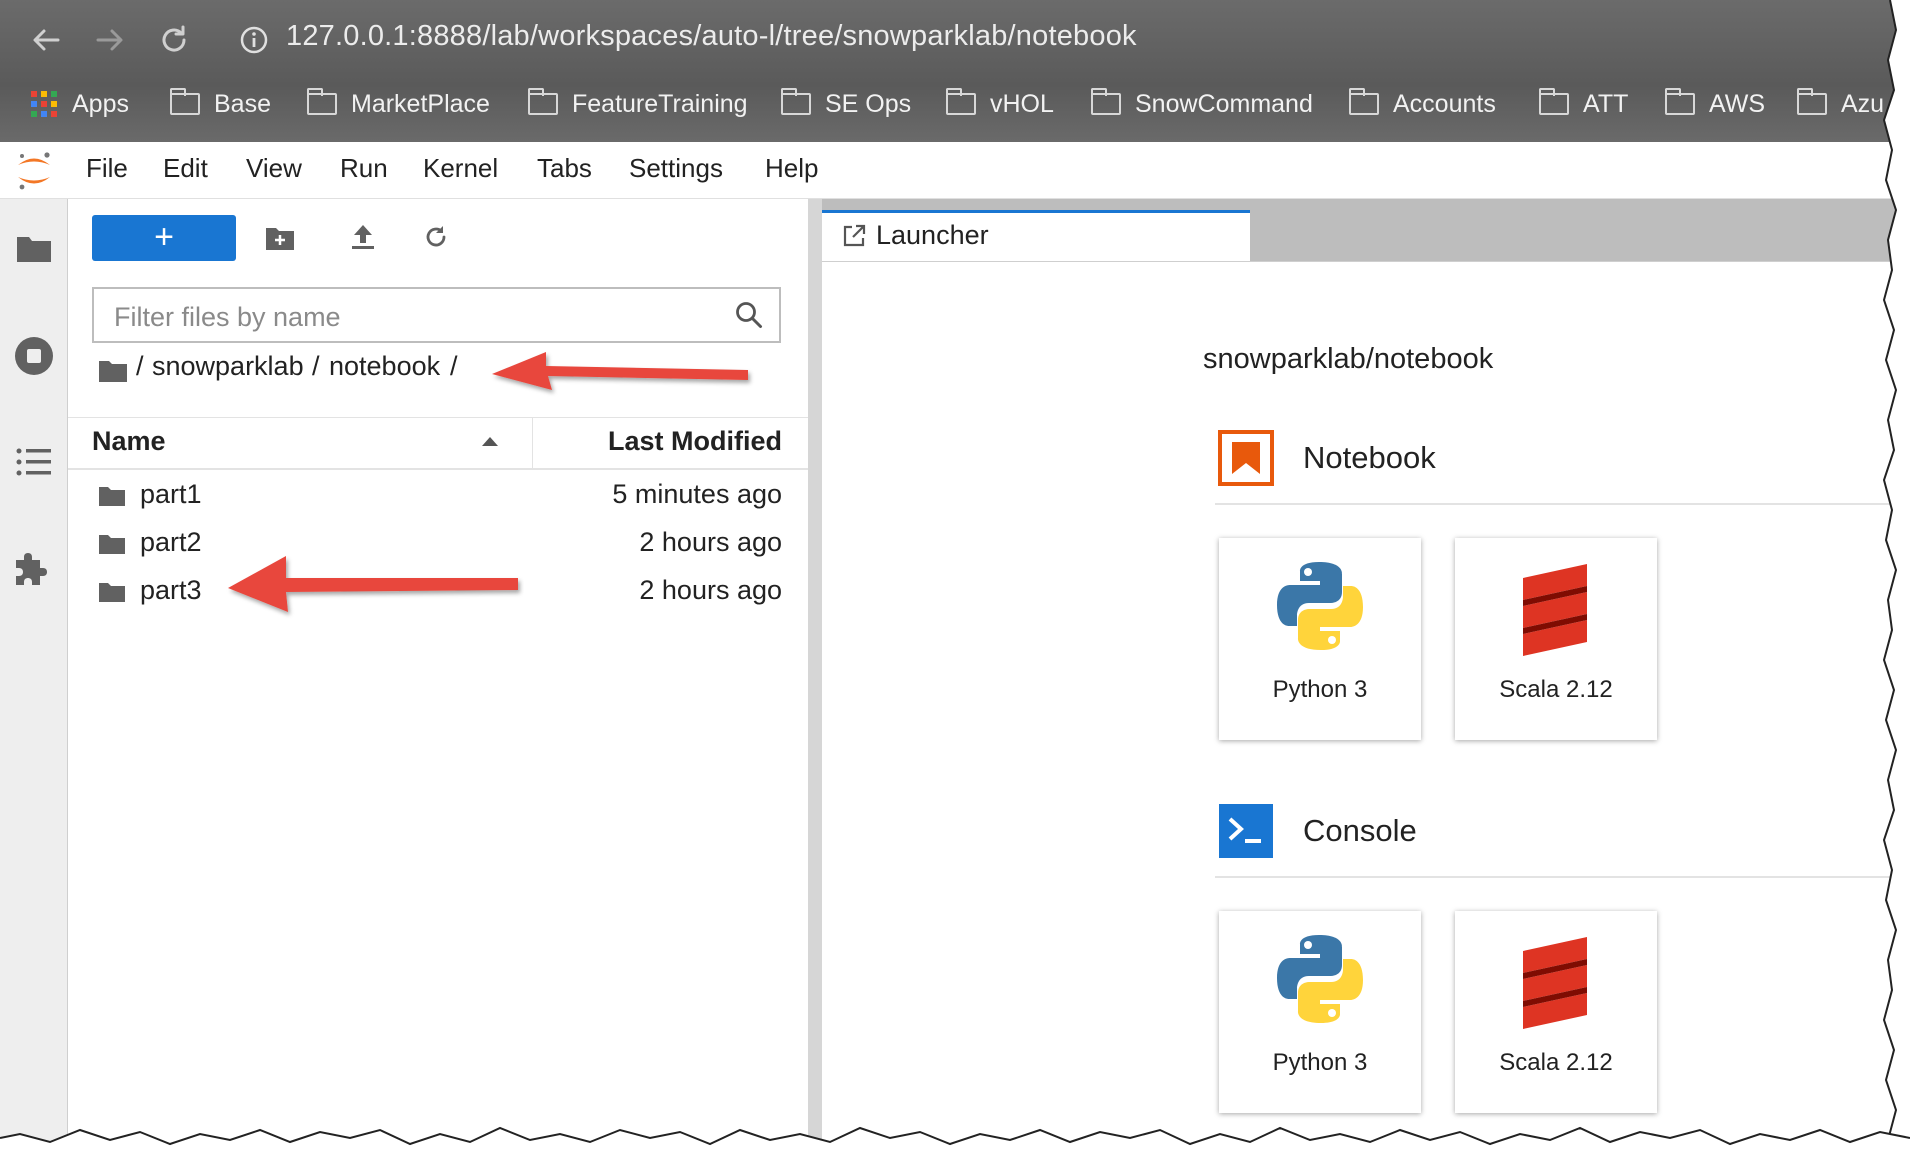 The width and height of the screenshot is (1910, 1163). Describe the element at coordinates (129, 441) in the screenshot. I see `column-name: Name` at that location.